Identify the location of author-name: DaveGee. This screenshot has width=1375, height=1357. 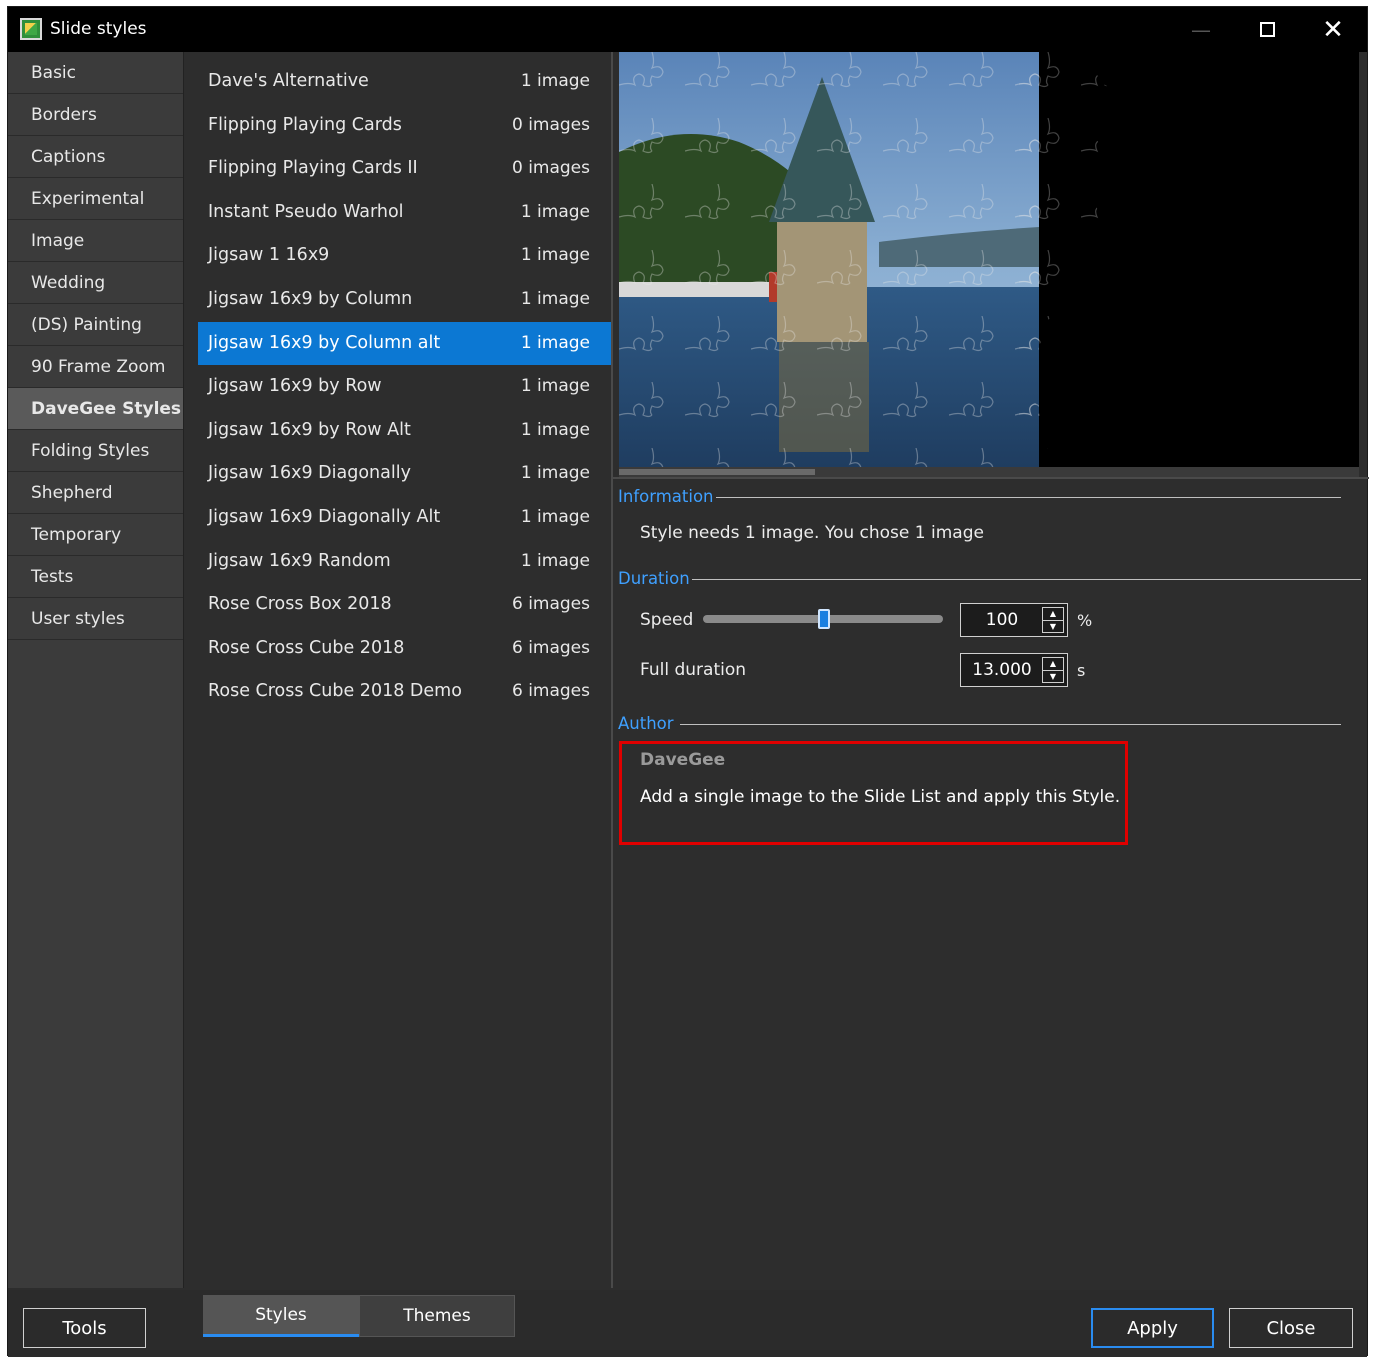
(683, 760).